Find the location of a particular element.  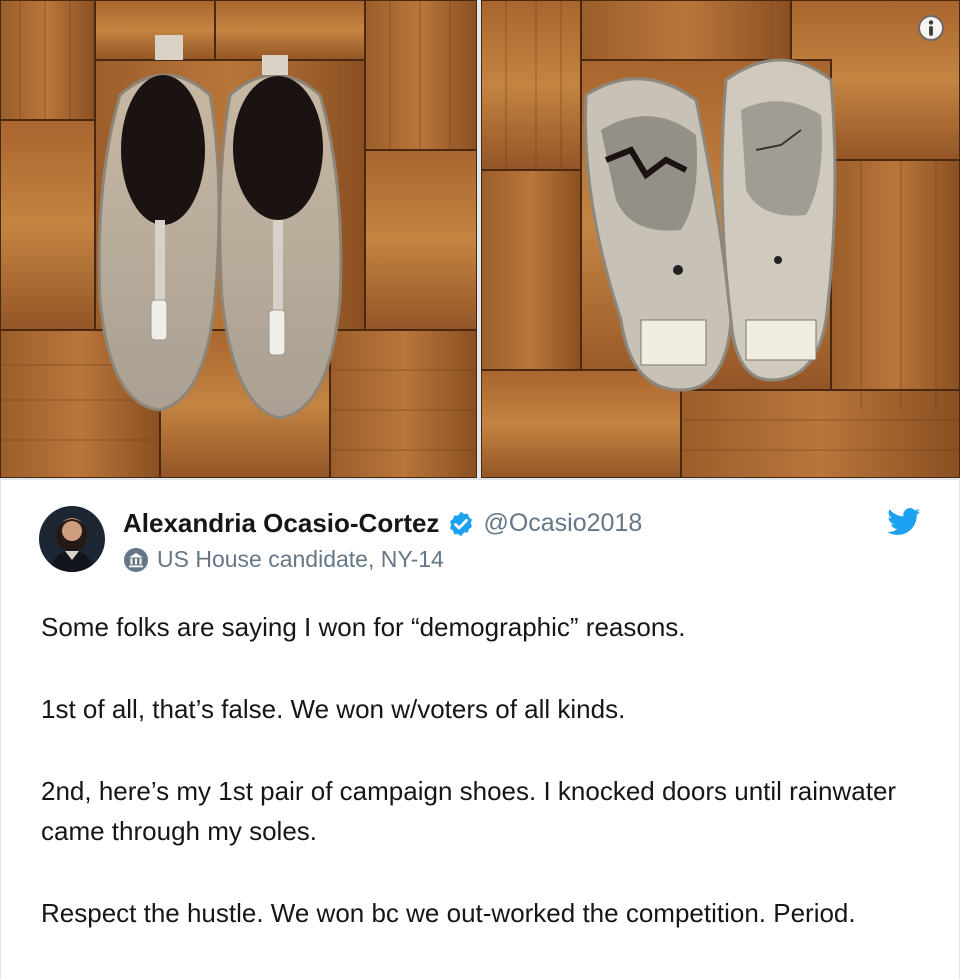

verified-icon is located at coordinates (461, 524).